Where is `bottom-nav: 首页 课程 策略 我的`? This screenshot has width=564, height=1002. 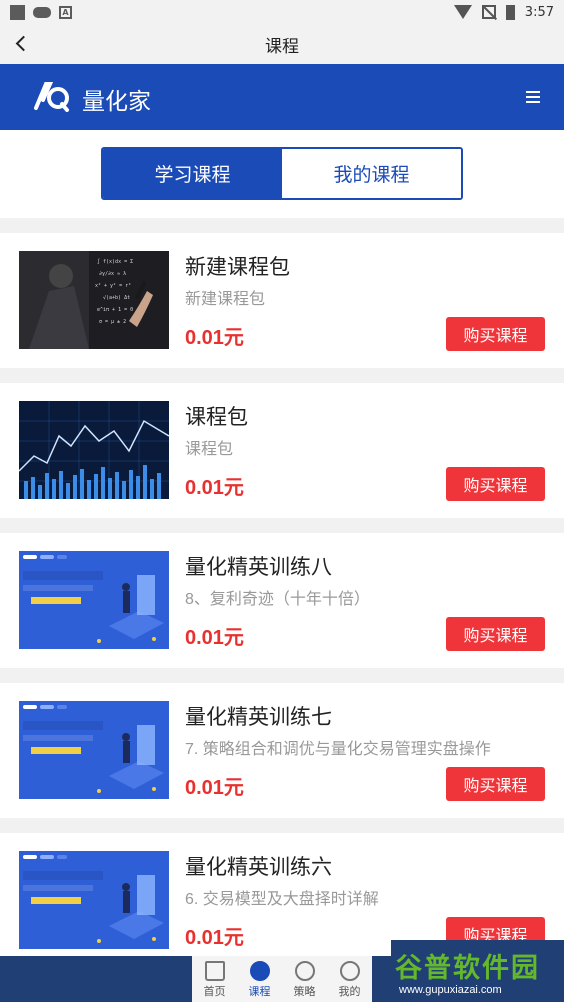 bottom-nav: 首页 课程 策略 我的 is located at coordinates (282, 979).